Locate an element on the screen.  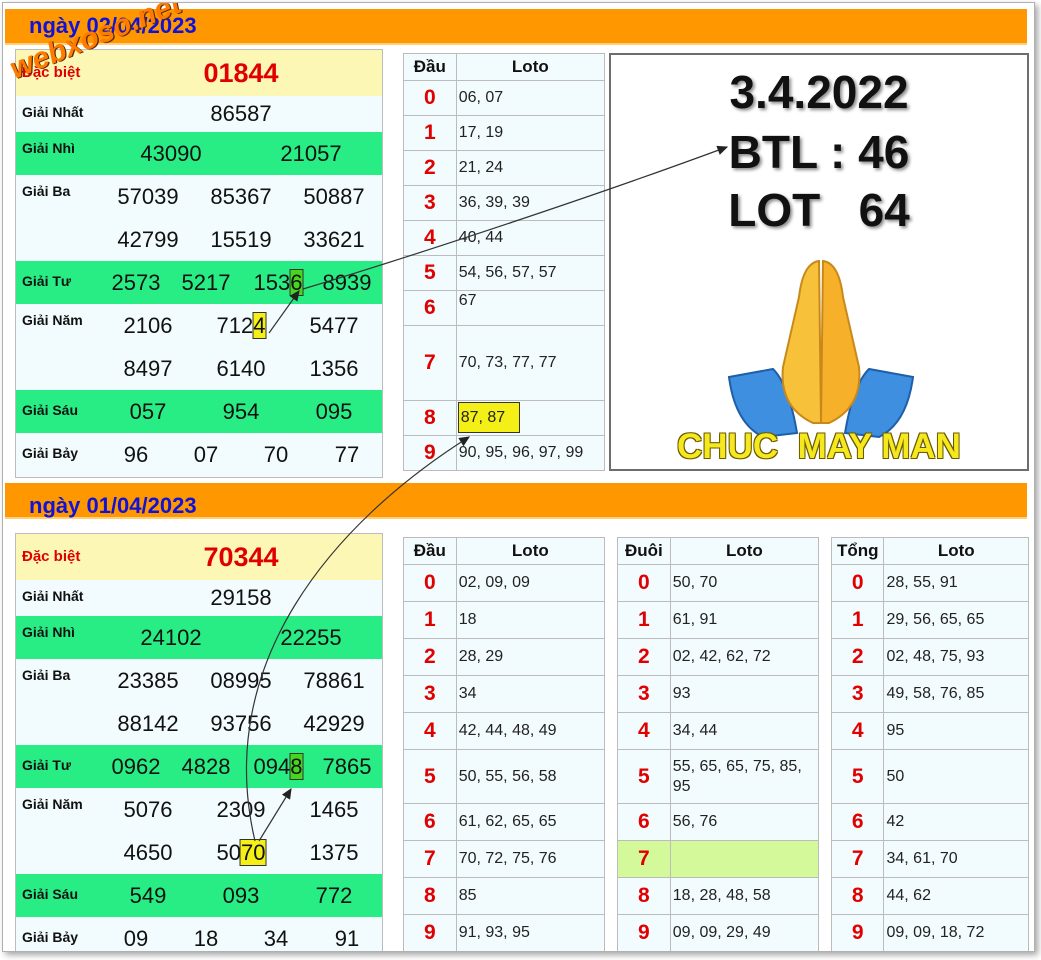
loto-values: 85 is located at coordinates (530, 896).